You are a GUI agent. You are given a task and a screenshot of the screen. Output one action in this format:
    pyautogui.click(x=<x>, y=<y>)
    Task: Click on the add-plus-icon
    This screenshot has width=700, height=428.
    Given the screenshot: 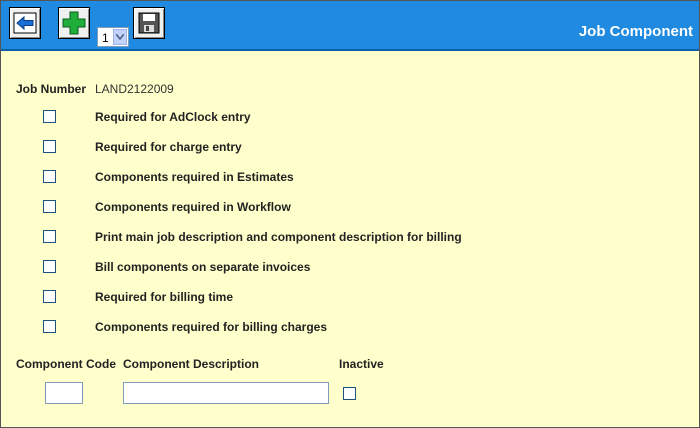 What is the action you would take?
    pyautogui.click(x=74, y=23)
    